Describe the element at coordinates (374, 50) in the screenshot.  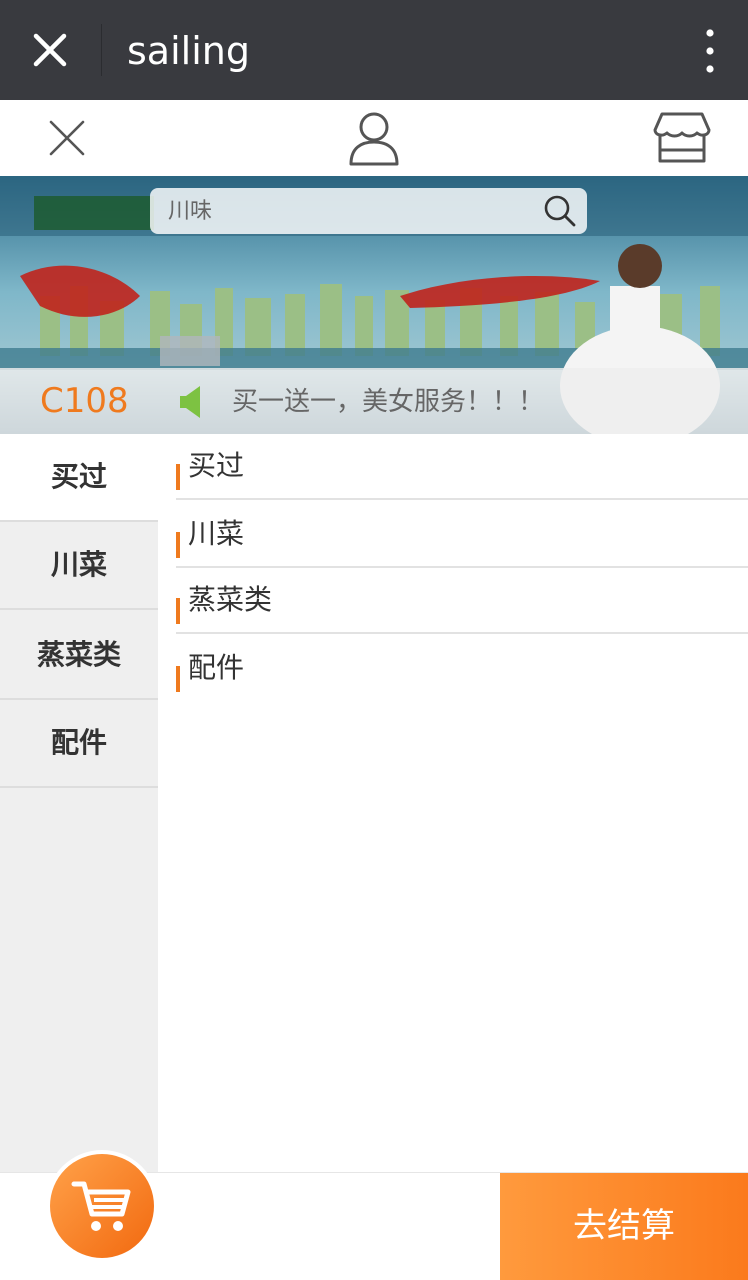
I see `titlebar: sailing` at that location.